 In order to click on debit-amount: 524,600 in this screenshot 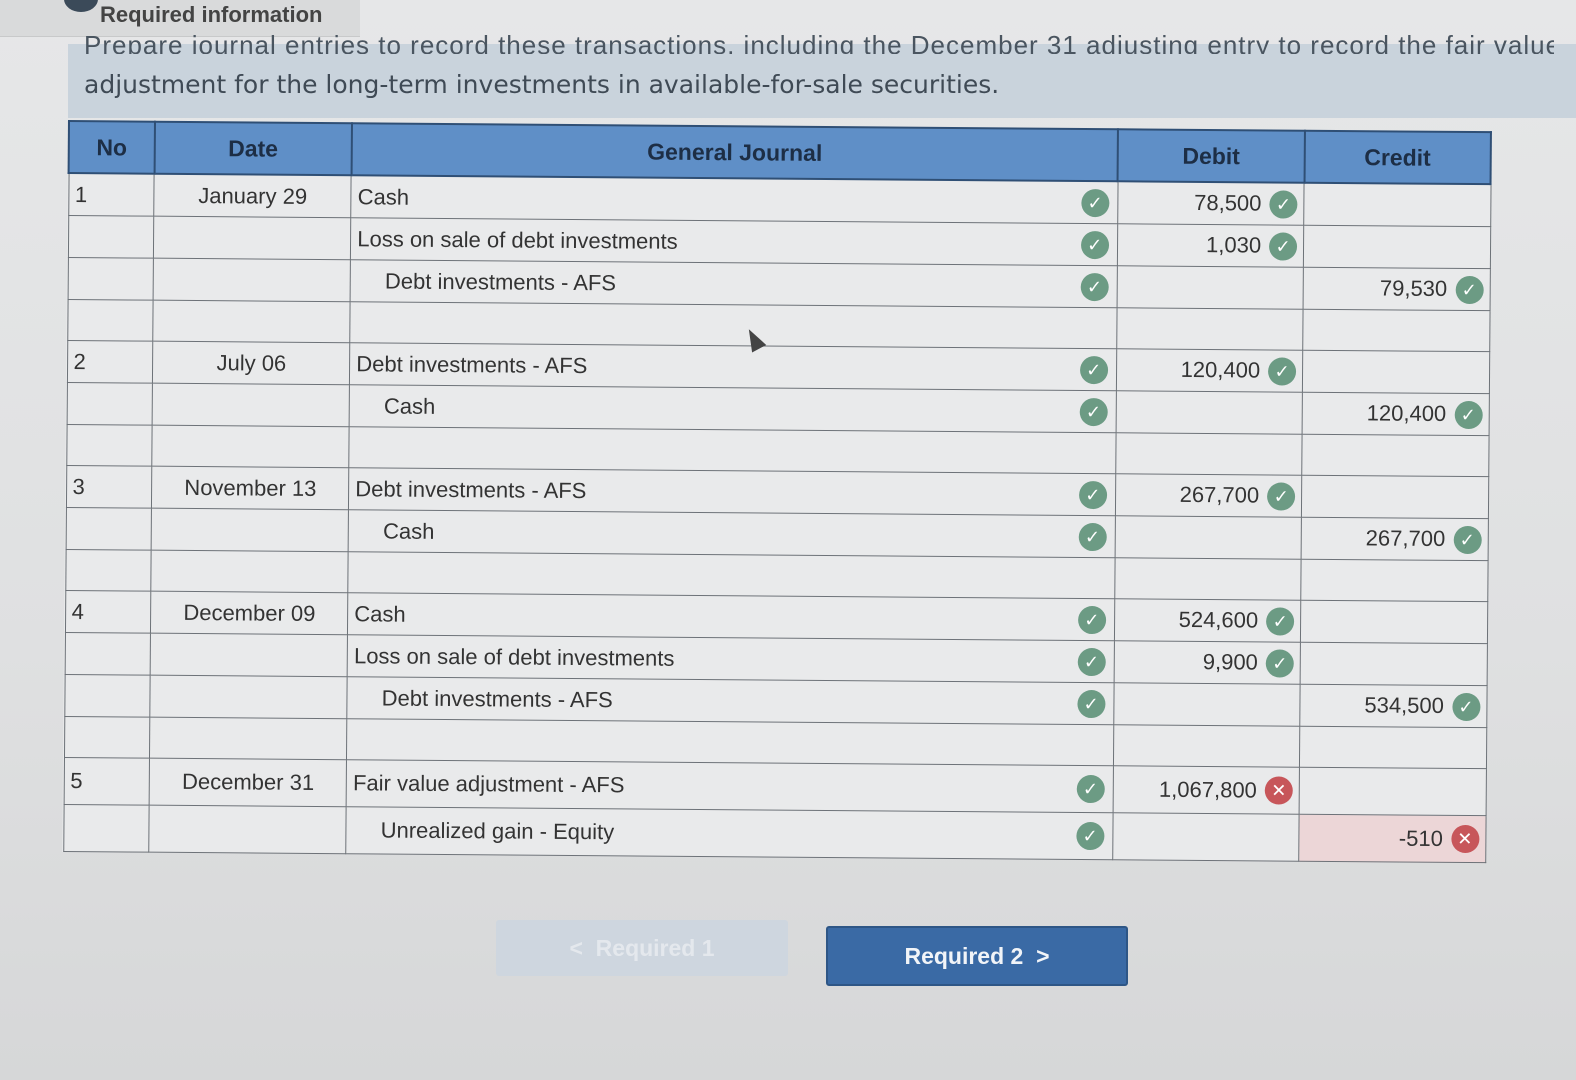, I will do `click(1218, 620)`.